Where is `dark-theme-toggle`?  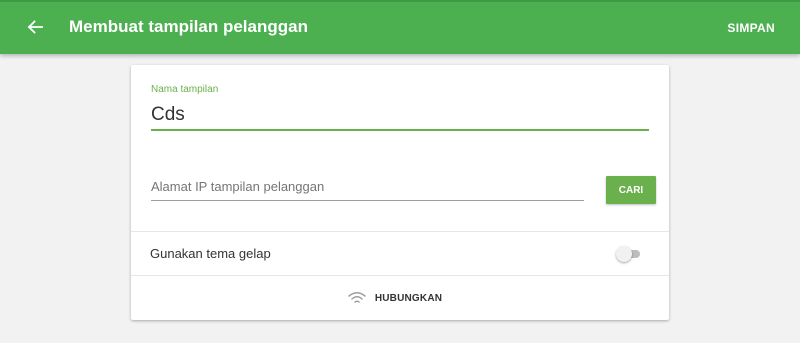 dark-theme-toggle is located at coordinates (629, 254).